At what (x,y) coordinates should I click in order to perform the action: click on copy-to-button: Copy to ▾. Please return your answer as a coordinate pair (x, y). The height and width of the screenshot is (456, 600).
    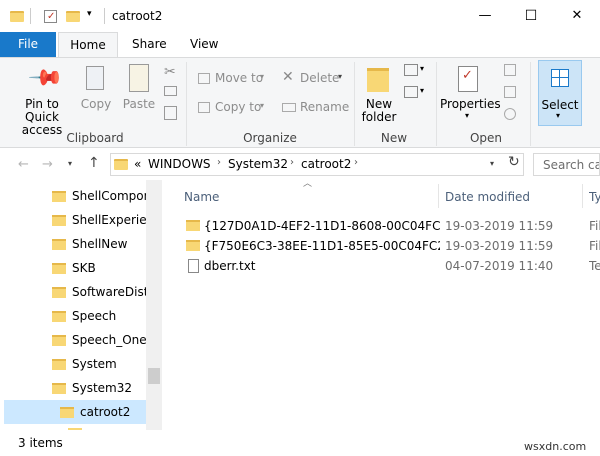
    Looking at the image, I should click on (234, 108).